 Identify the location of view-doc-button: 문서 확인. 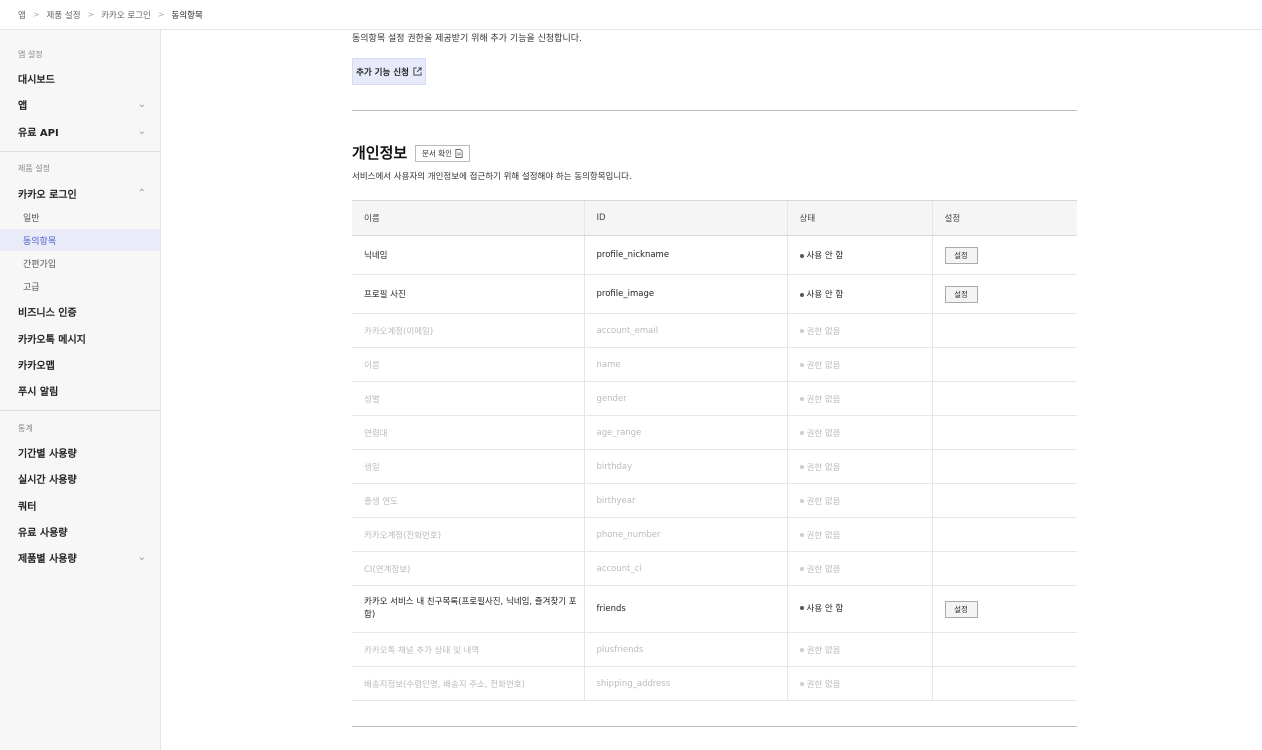
(442, 153).